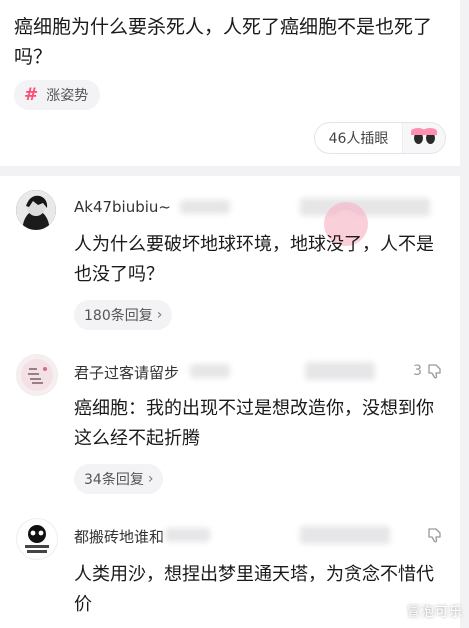  What do you see at coordinates (31, 95) in the screenshot?
I see `hash-icon: #` at bounding box center [31, 95].